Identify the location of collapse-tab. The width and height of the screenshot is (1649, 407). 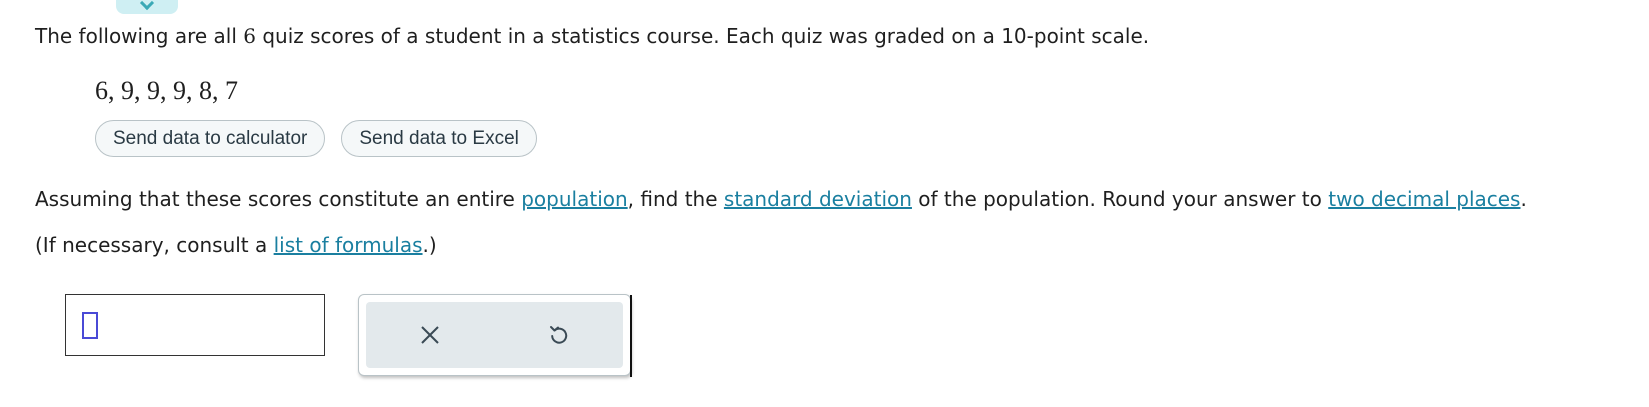
(147, 7).